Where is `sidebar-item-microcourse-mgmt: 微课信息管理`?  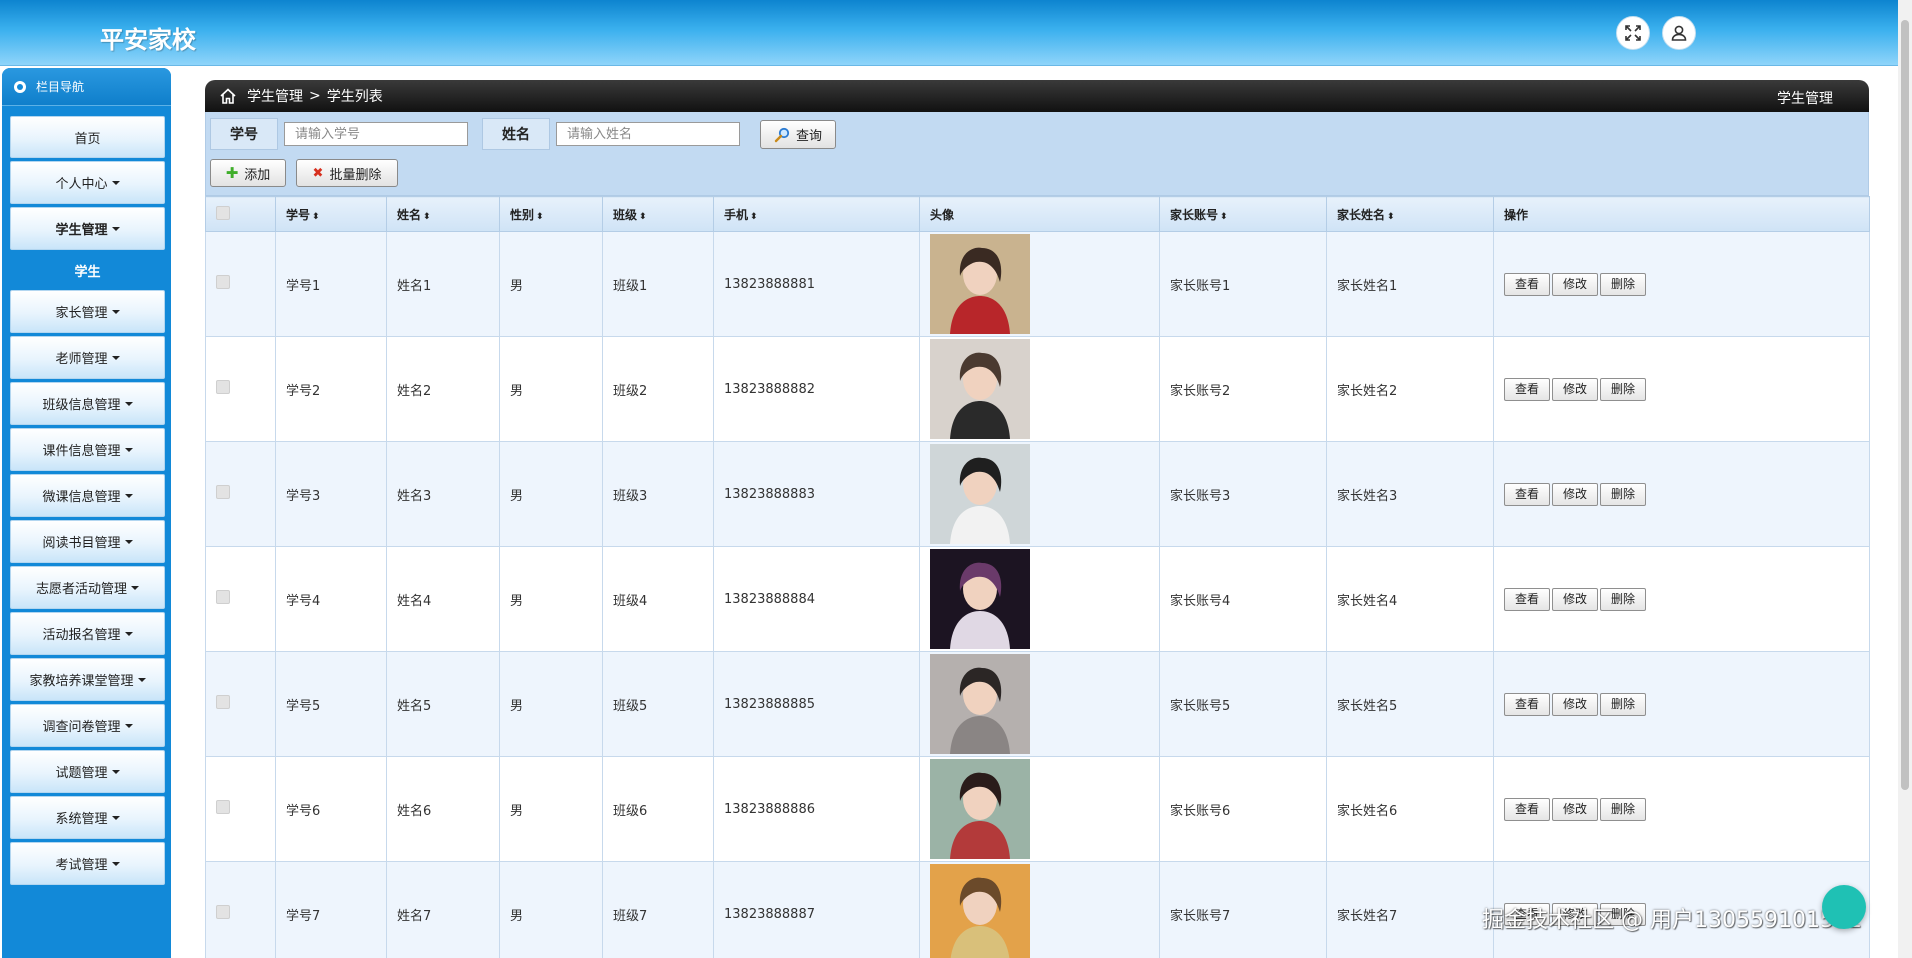
sidebar-item-microcourse-mgmt: 微课信息管理 is located at coordinates (87, 495).